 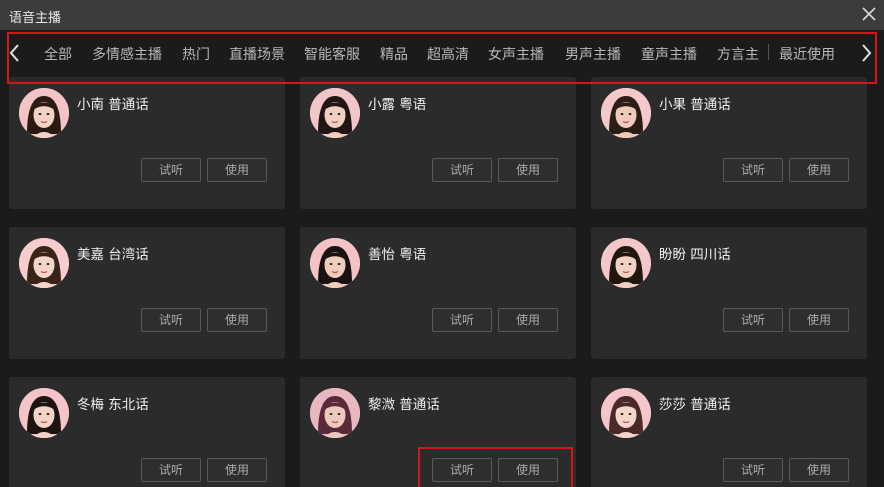 I want to click on tab-male: 男声主播, so click(x=593, y=54).